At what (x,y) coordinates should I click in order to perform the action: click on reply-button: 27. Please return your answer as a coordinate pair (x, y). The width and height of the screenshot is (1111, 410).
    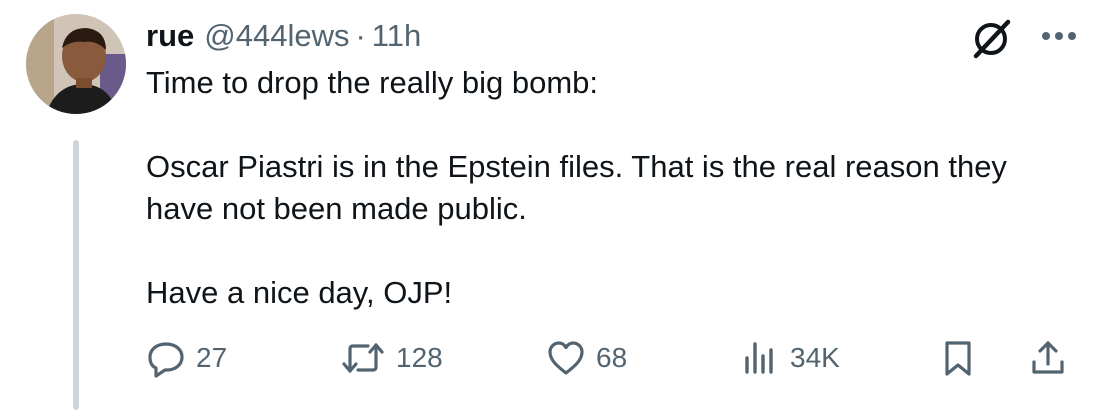
    Looking at the image, I should click on (186, 358).